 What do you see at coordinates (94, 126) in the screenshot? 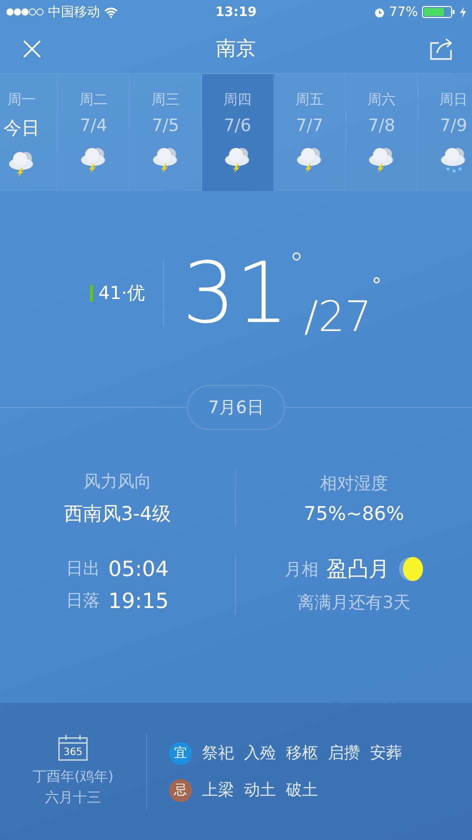
I see `day-date: 7/4` at bounding box center [94, 126].